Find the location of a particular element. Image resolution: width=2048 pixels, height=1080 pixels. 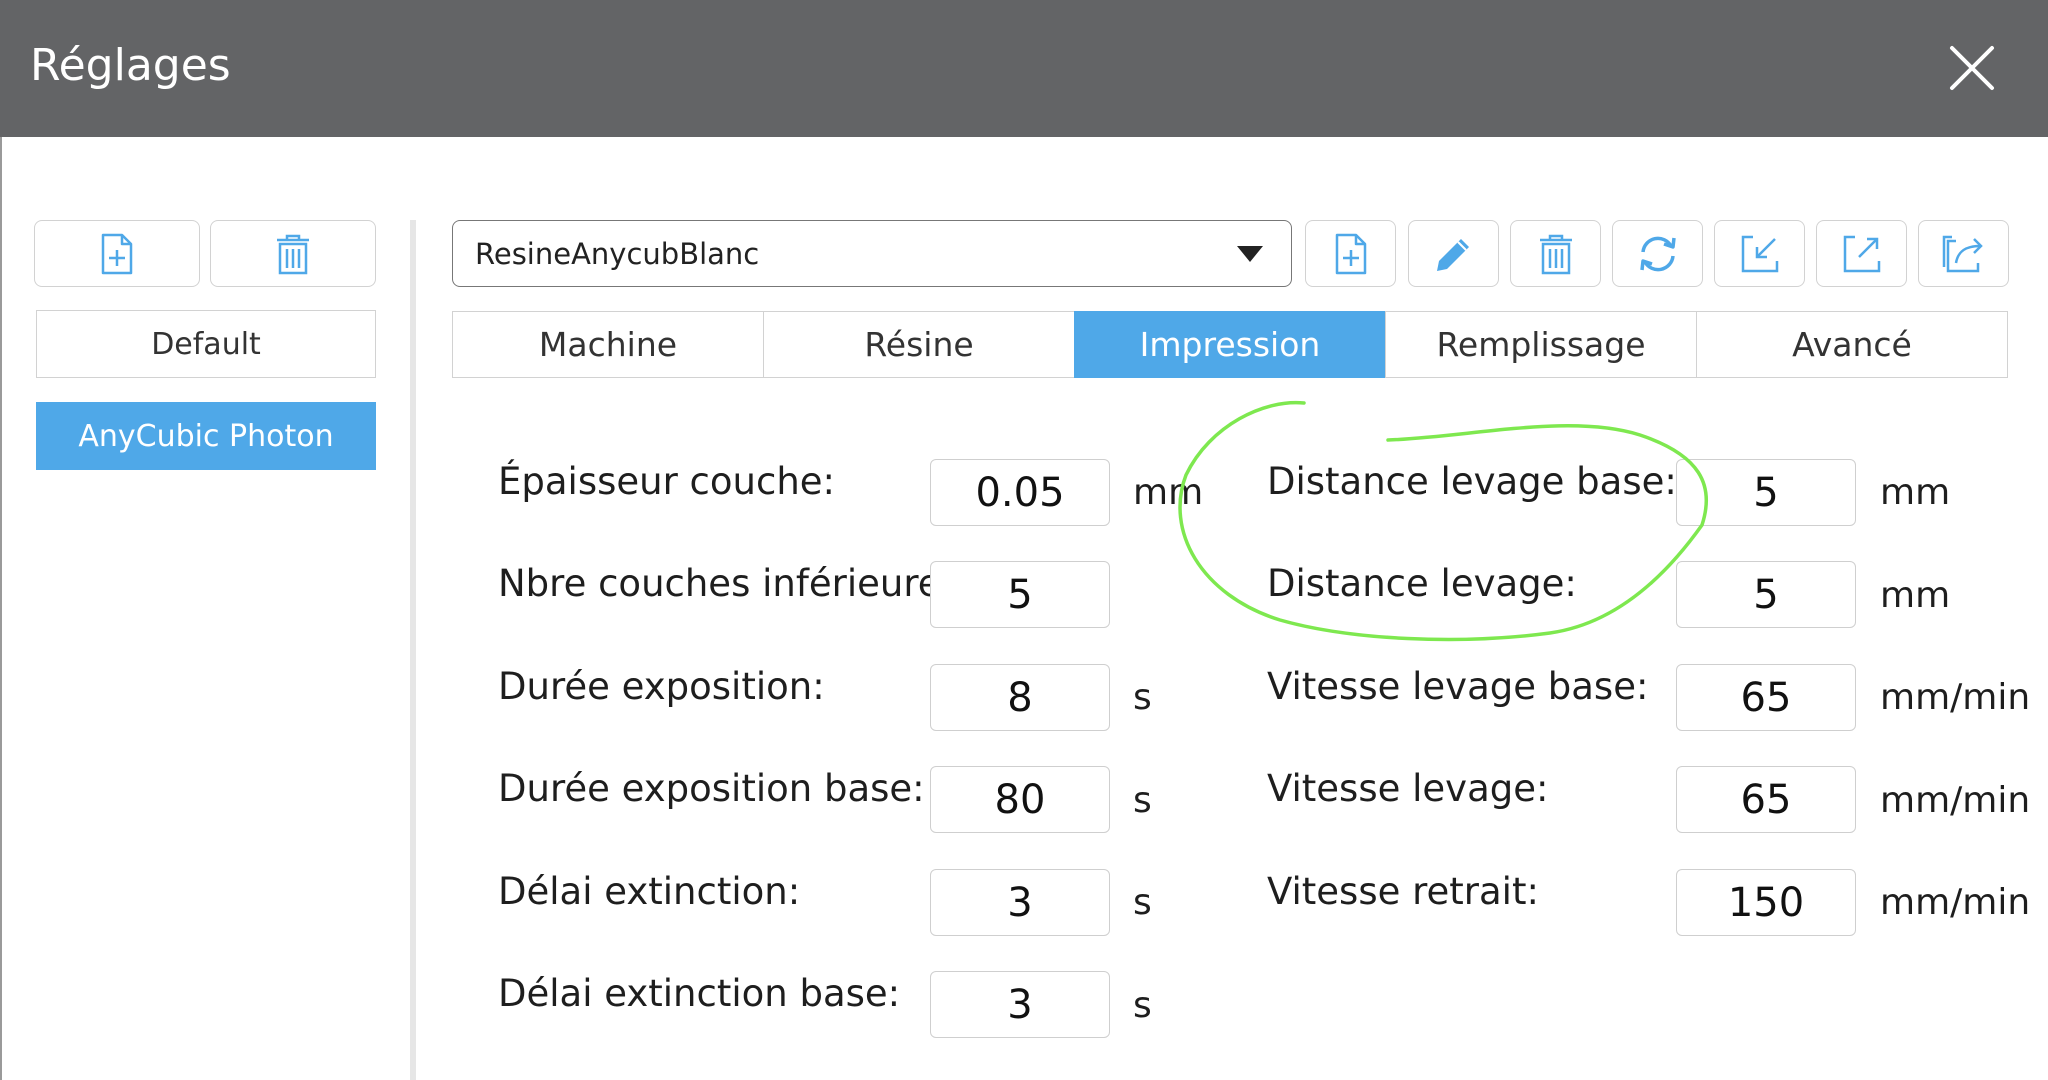

exposure-time-input is located at coordinates (1020, 697).